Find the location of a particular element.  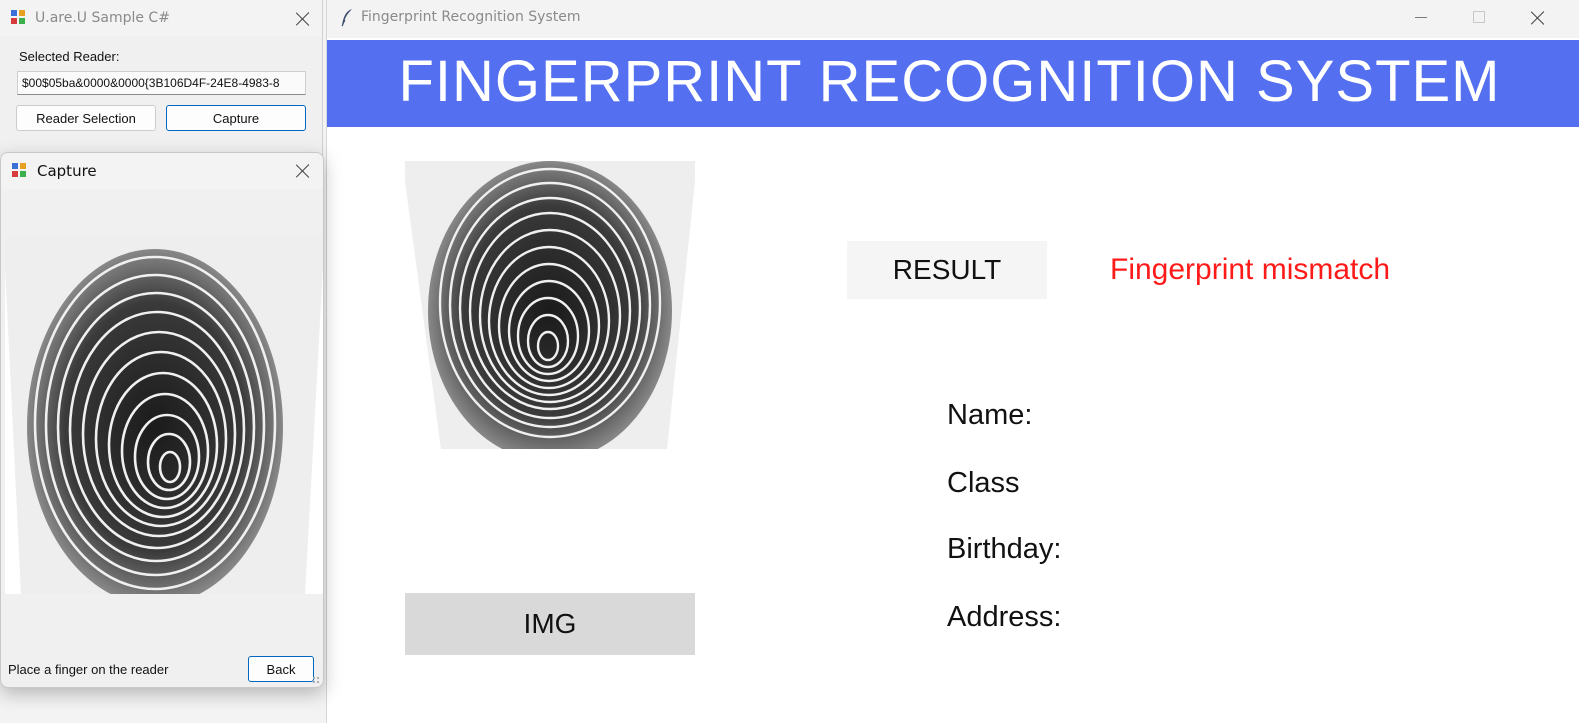

fingerprint-image is located at coordinates (550, 305).